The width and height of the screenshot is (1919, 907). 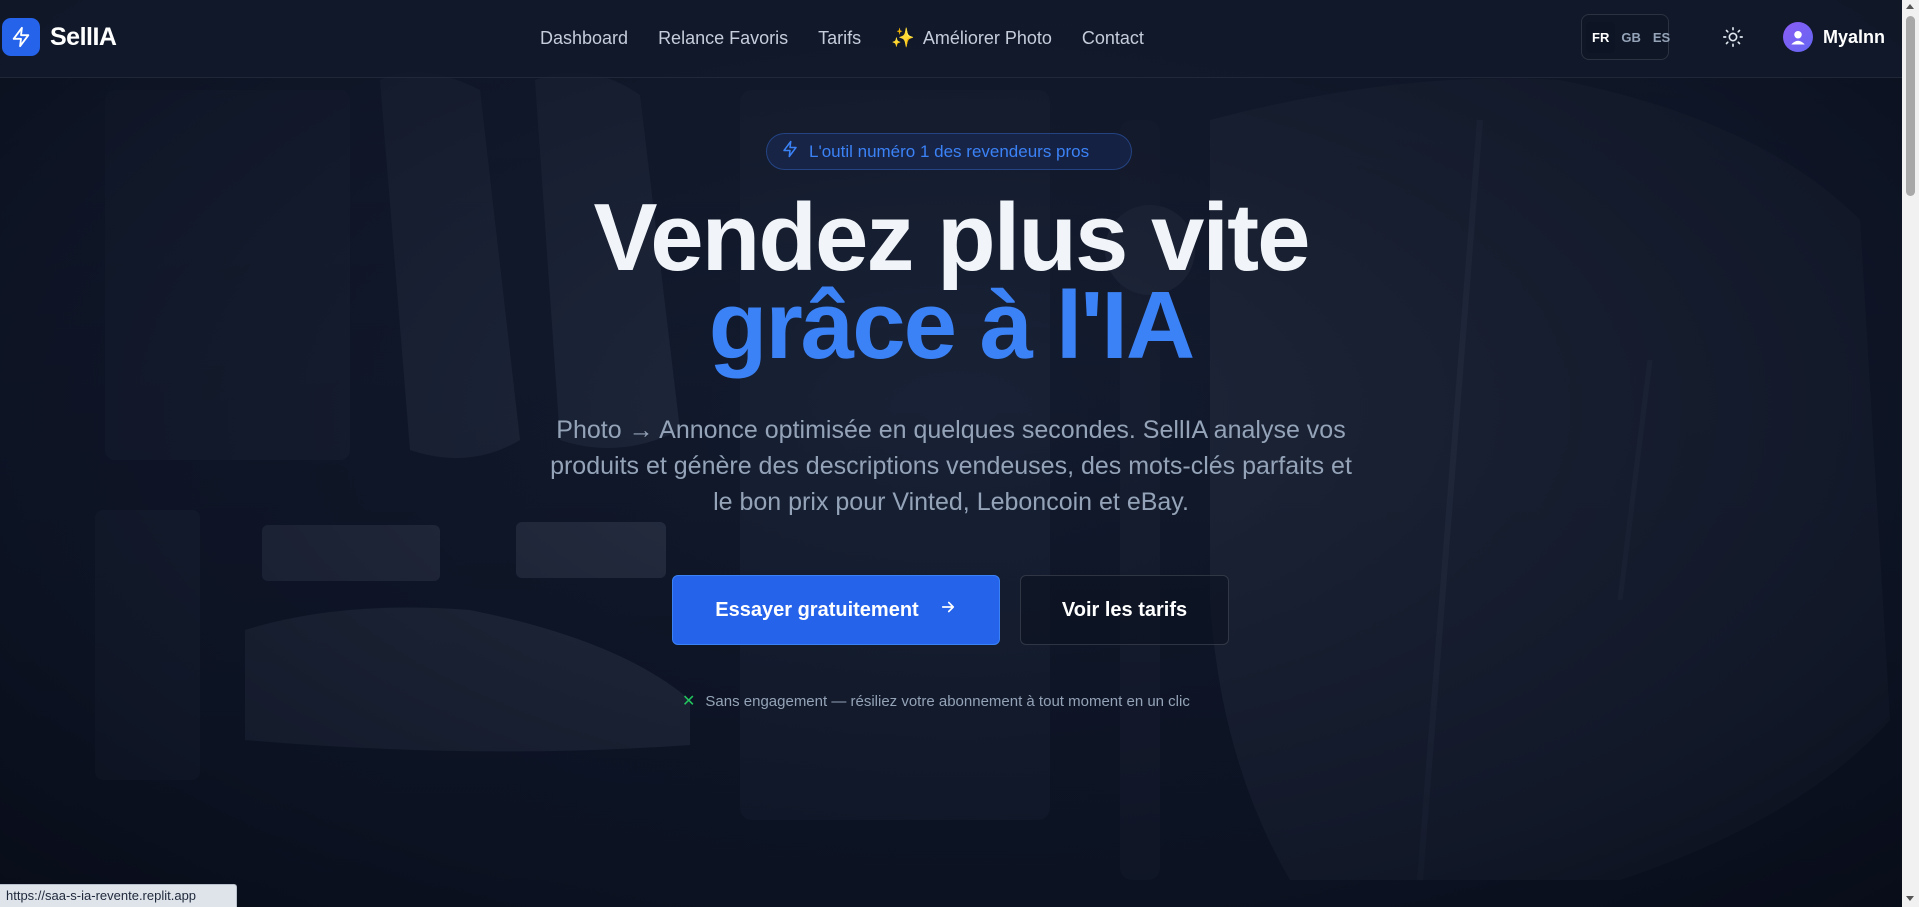 What do you see at coordinates (1910, 898) in the screenshot?
I see `scroll-down-icon` at bounding box center [1910, 898].